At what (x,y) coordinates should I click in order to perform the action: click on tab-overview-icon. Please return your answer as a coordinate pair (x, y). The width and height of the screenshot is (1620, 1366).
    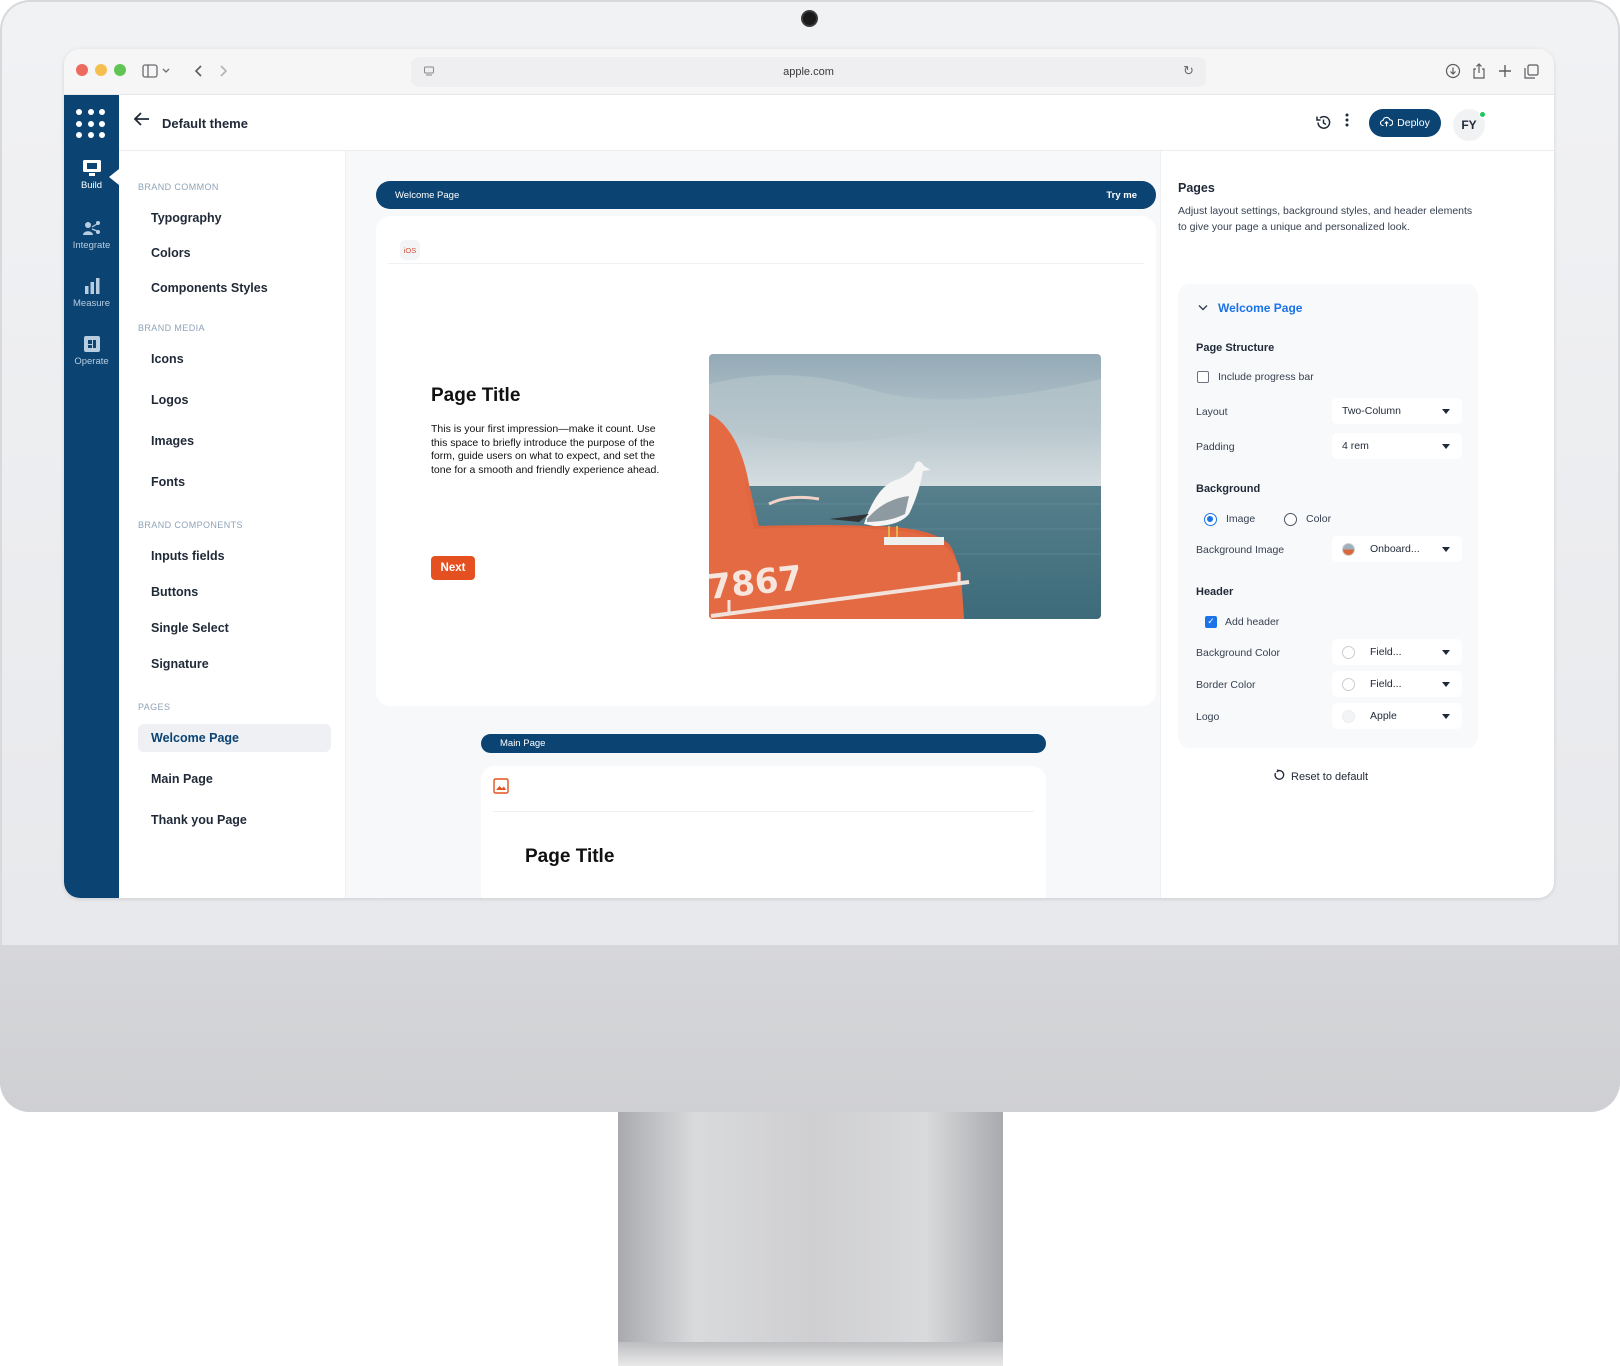
    Looking at the image, I should click on (1531, 71).